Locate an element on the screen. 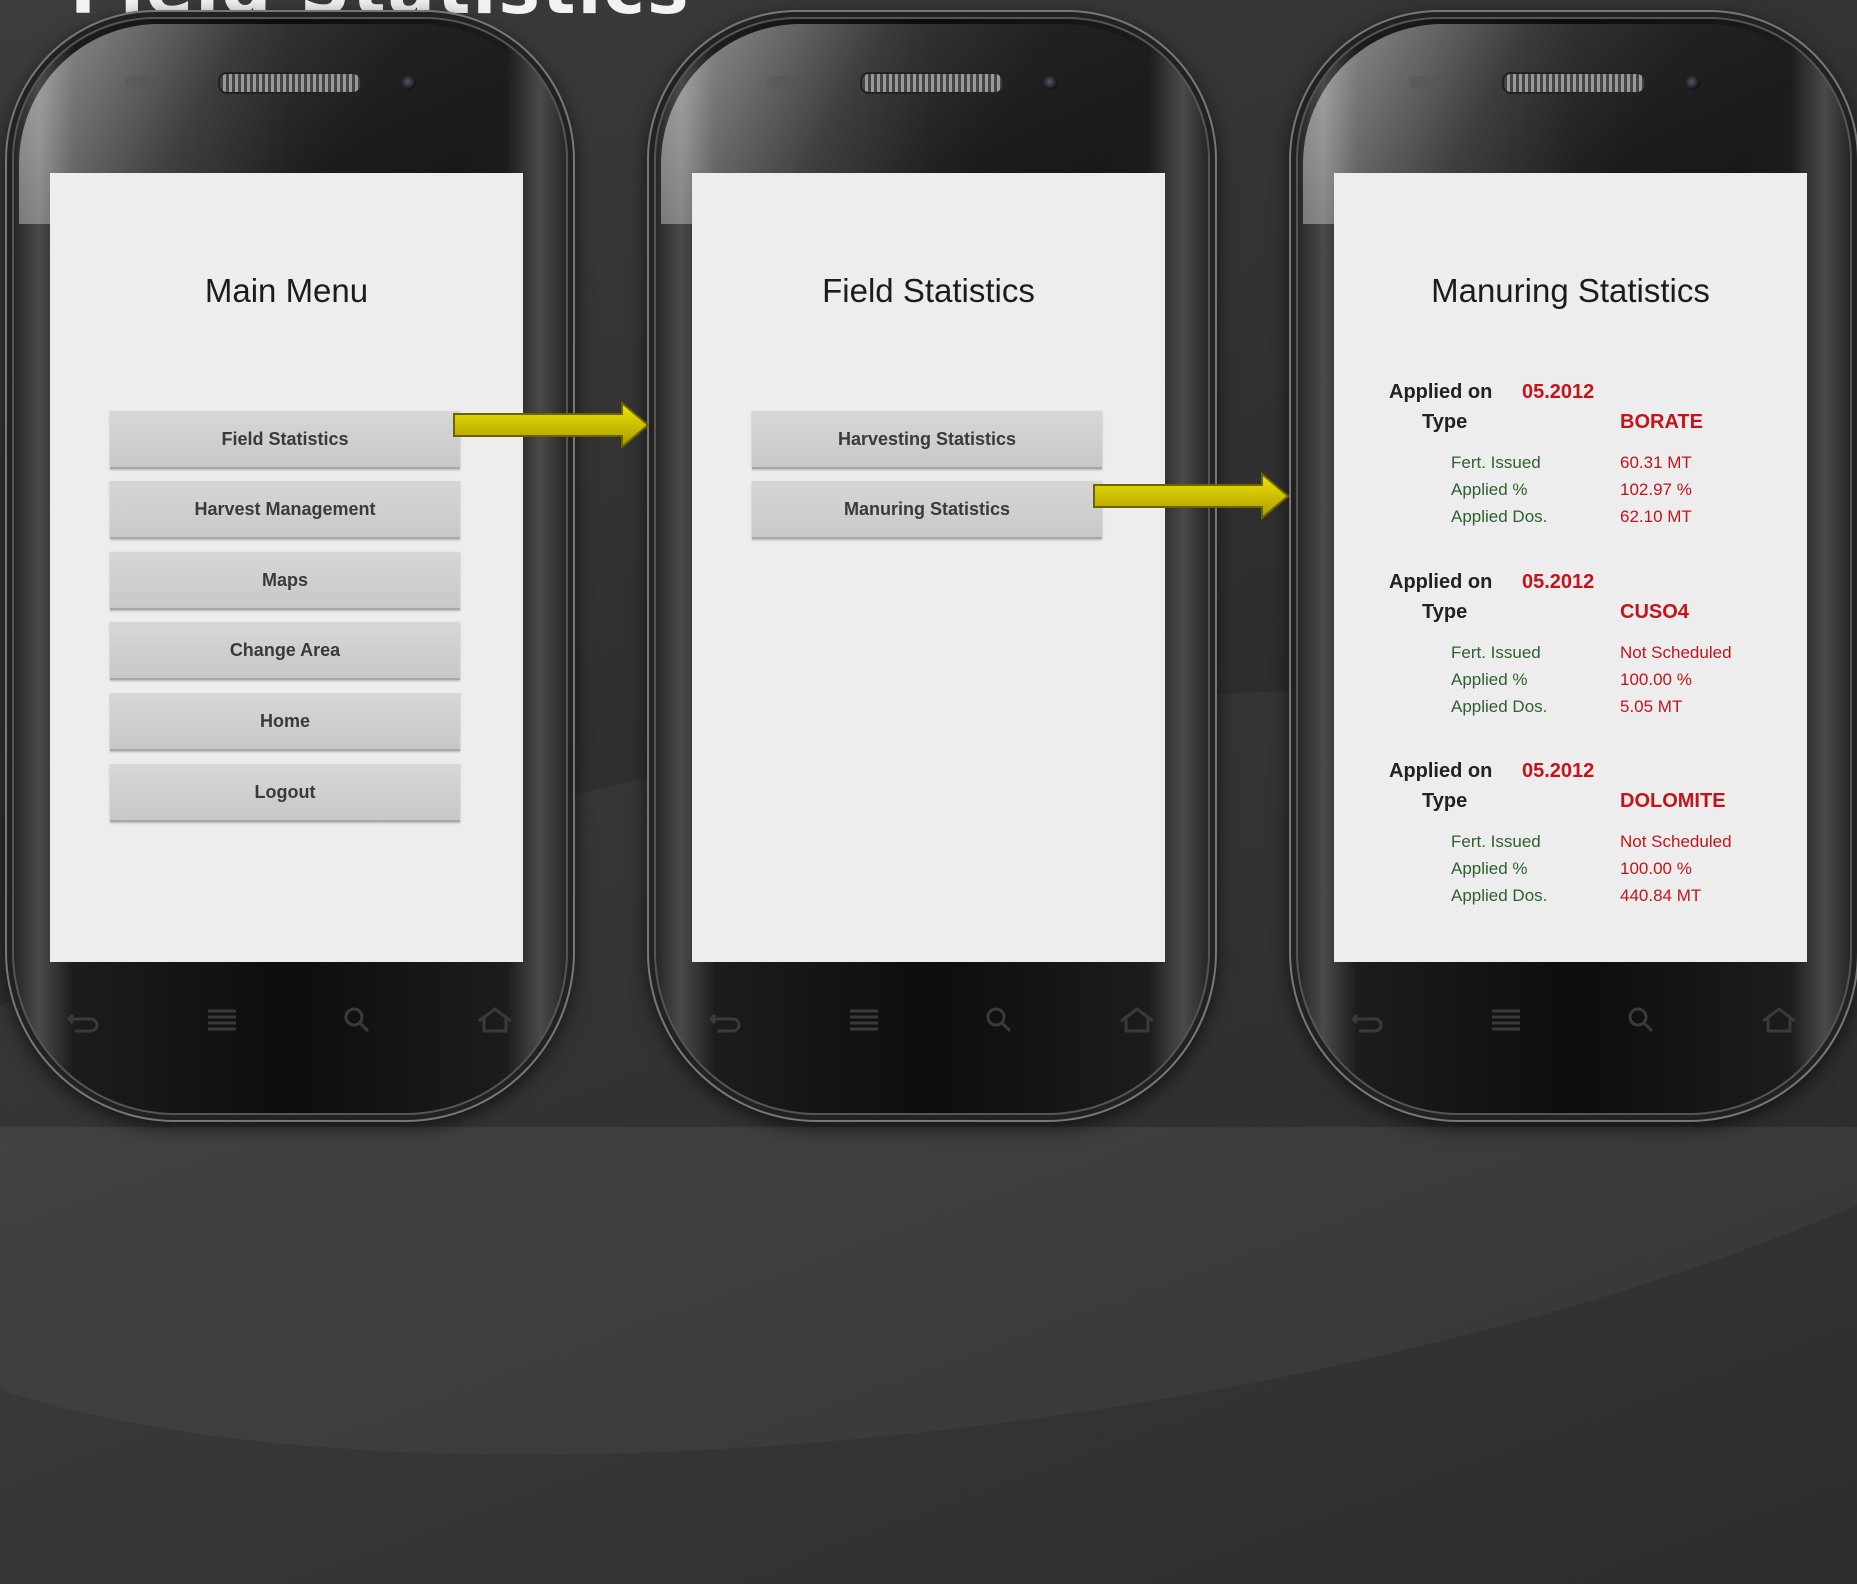  applied-dos-value: 5.05 MT is located at coordinates (1651, 706).